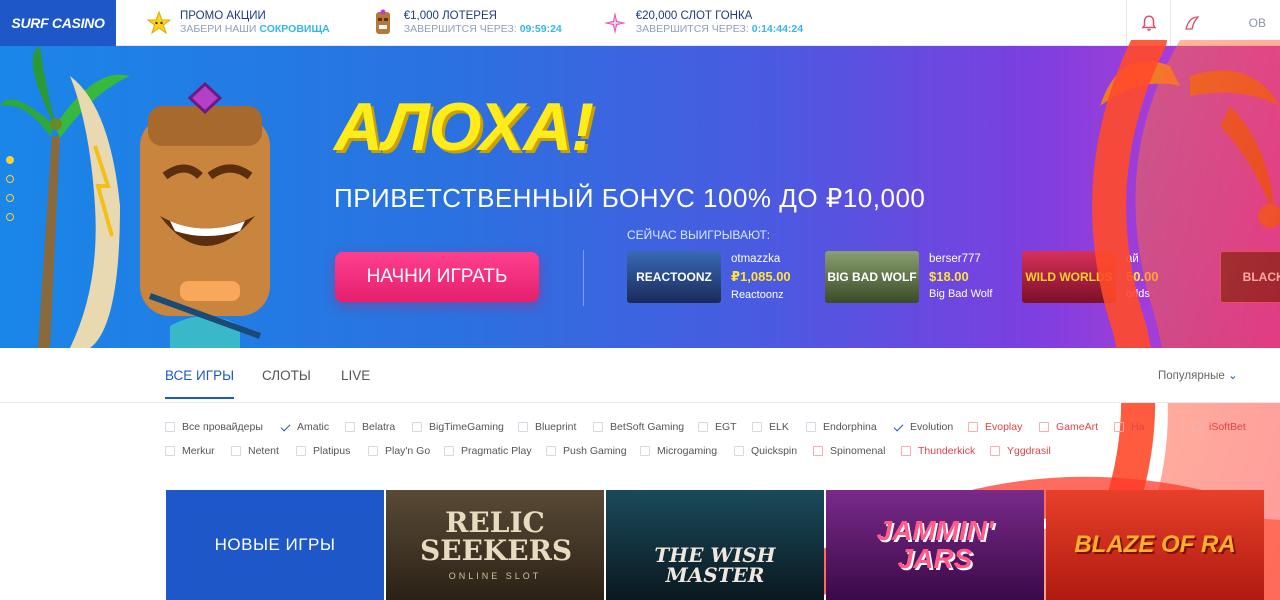 The image size is (1280, 600). I want to click on provider-checkbox: Все провайдеры, so click(214, 427).